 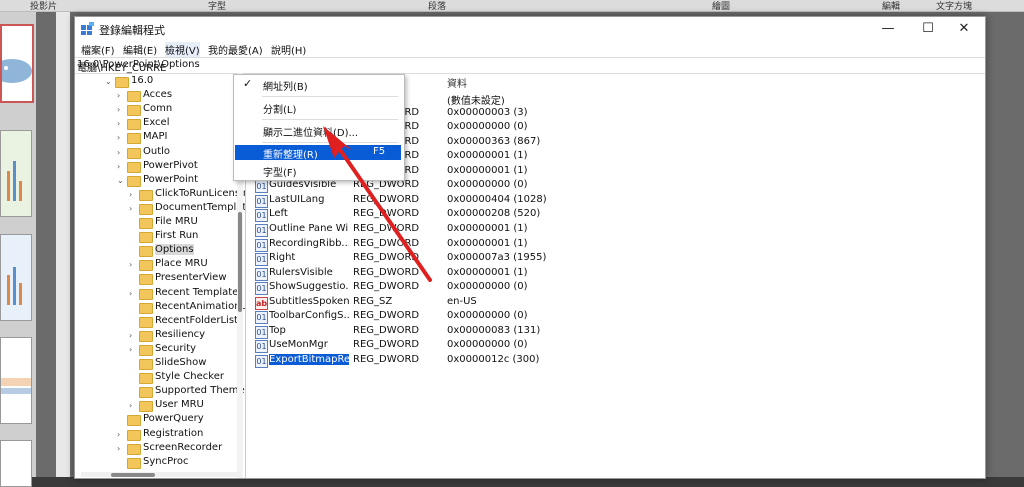 What do you see at coordinates (451, 332) in the screenshot?
I see `registry-value-row: 01 Top REG_DWORD 0x00000083 (131)` at bounding box center [451, 332].